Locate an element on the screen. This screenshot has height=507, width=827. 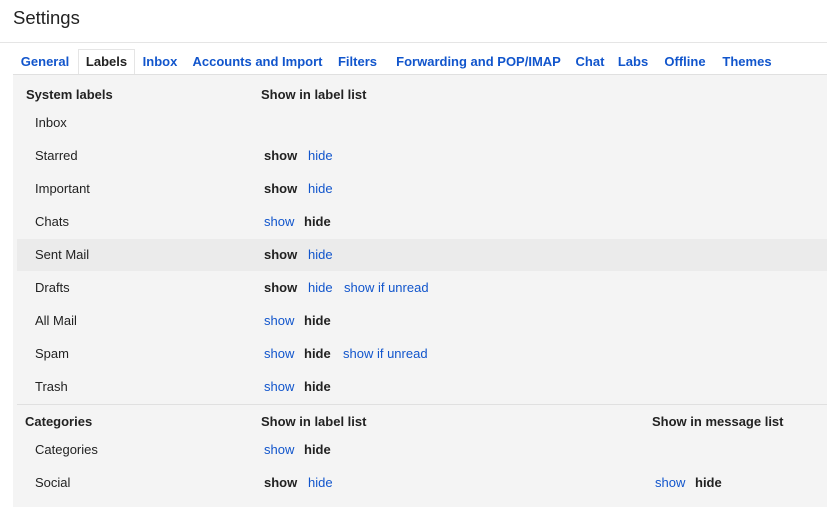
label-name: Sent Mail is located at coordinates (62, 254).